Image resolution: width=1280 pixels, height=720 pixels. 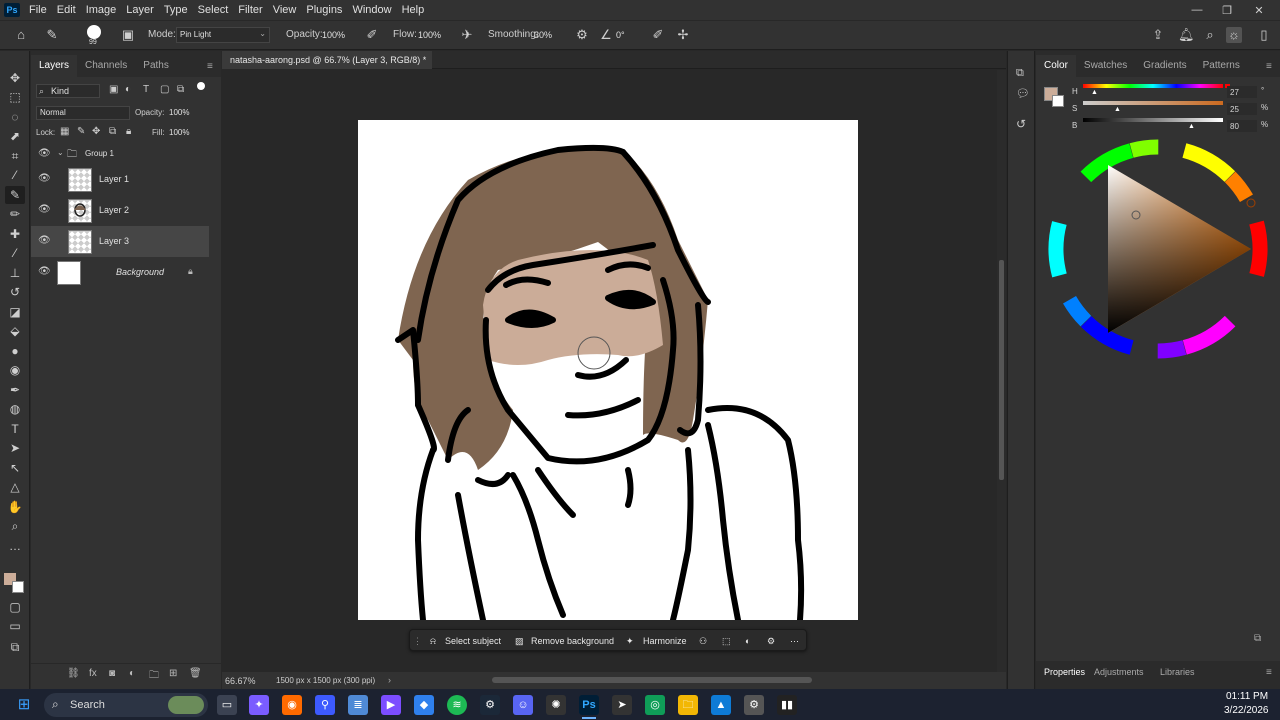 I want to click on fx-icon: fx, so click(x=93, y=673).